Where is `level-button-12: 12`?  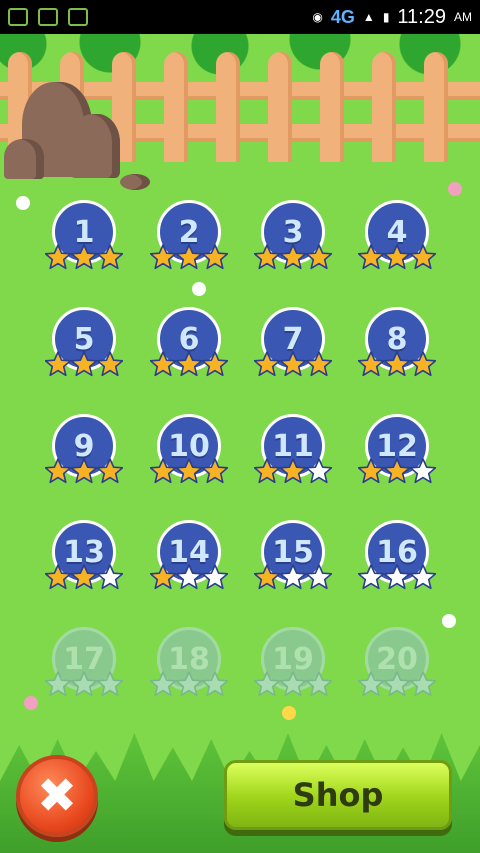 level-button-12: 12 is located at coordinates (397, 456).